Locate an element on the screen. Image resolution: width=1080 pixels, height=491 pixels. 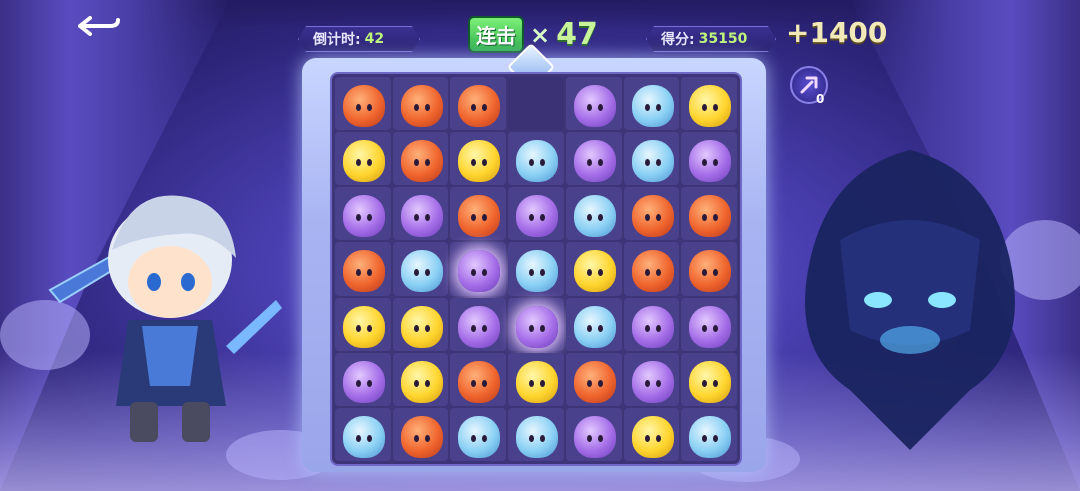
back-button is located at coordinates (99, 27).